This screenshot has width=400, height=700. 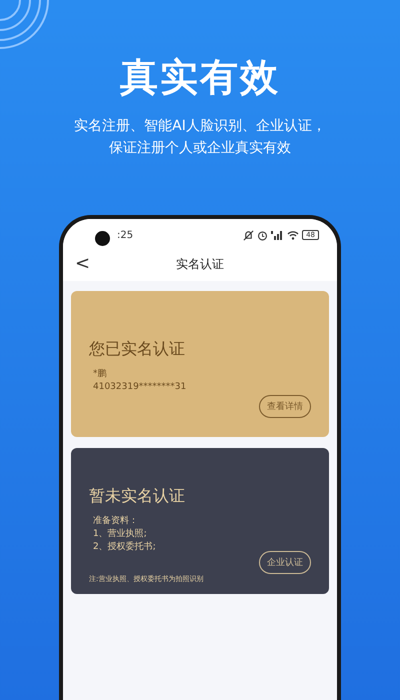 I want to click on screen-title: 实名认证, so click(x=200, y=264).